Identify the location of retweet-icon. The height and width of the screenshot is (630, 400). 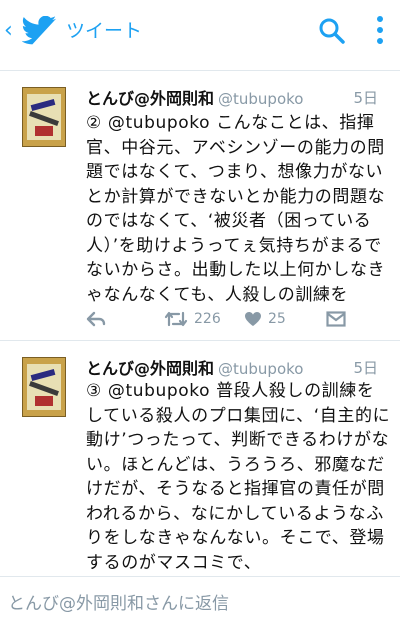
(176, 319).